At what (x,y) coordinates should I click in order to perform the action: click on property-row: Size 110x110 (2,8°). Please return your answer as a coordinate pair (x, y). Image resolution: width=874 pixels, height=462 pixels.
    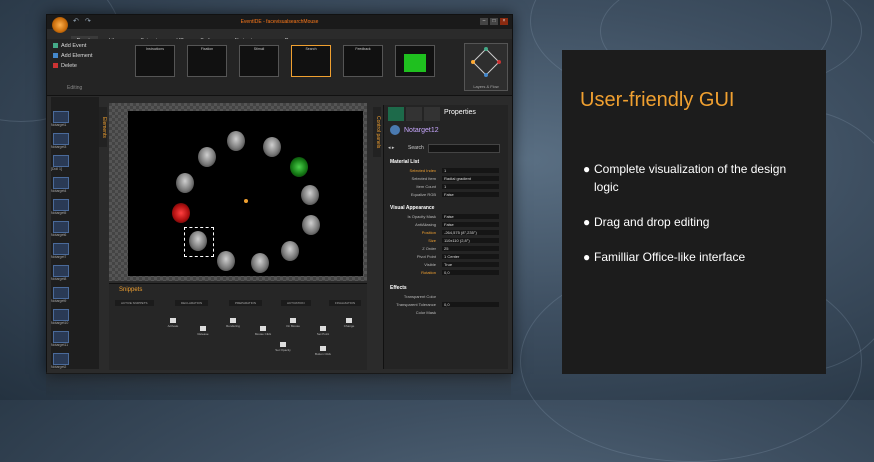
    Looking at the image, I should click on (444, 241).